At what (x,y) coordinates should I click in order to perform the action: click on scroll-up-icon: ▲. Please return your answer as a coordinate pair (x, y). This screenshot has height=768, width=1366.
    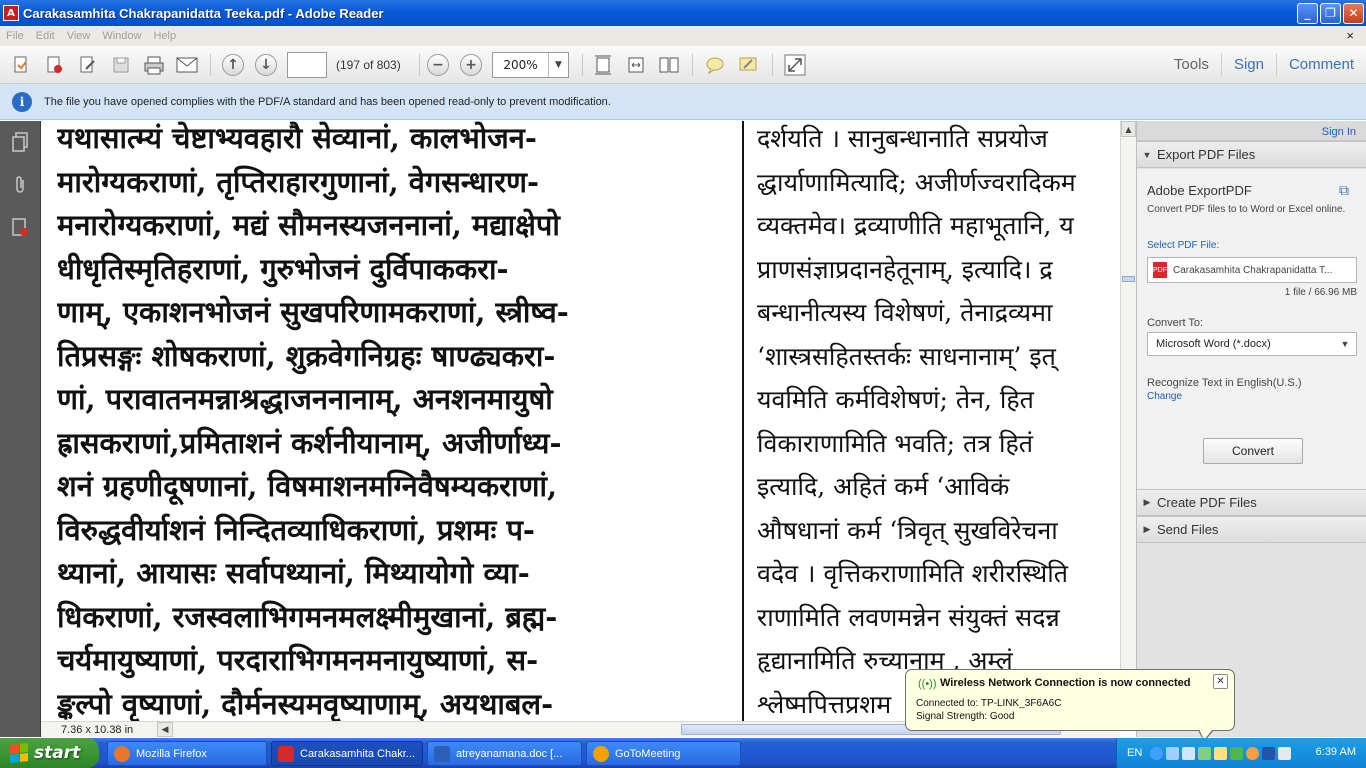
    Looking at the image, I should click on (1128, 129).